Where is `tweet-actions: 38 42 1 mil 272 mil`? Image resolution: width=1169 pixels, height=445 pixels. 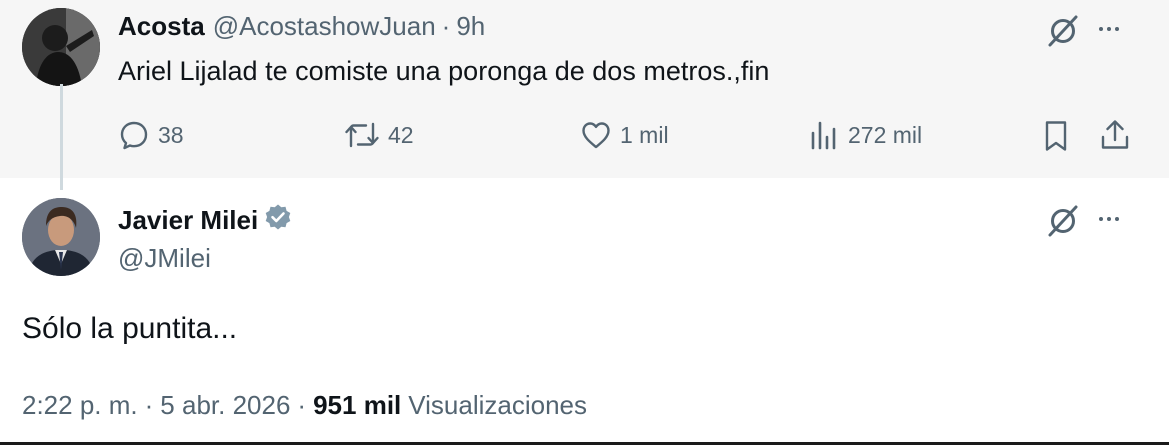
tweet-actions: 38 42 1 mil 272 mil is located at coordinates (584, 136).